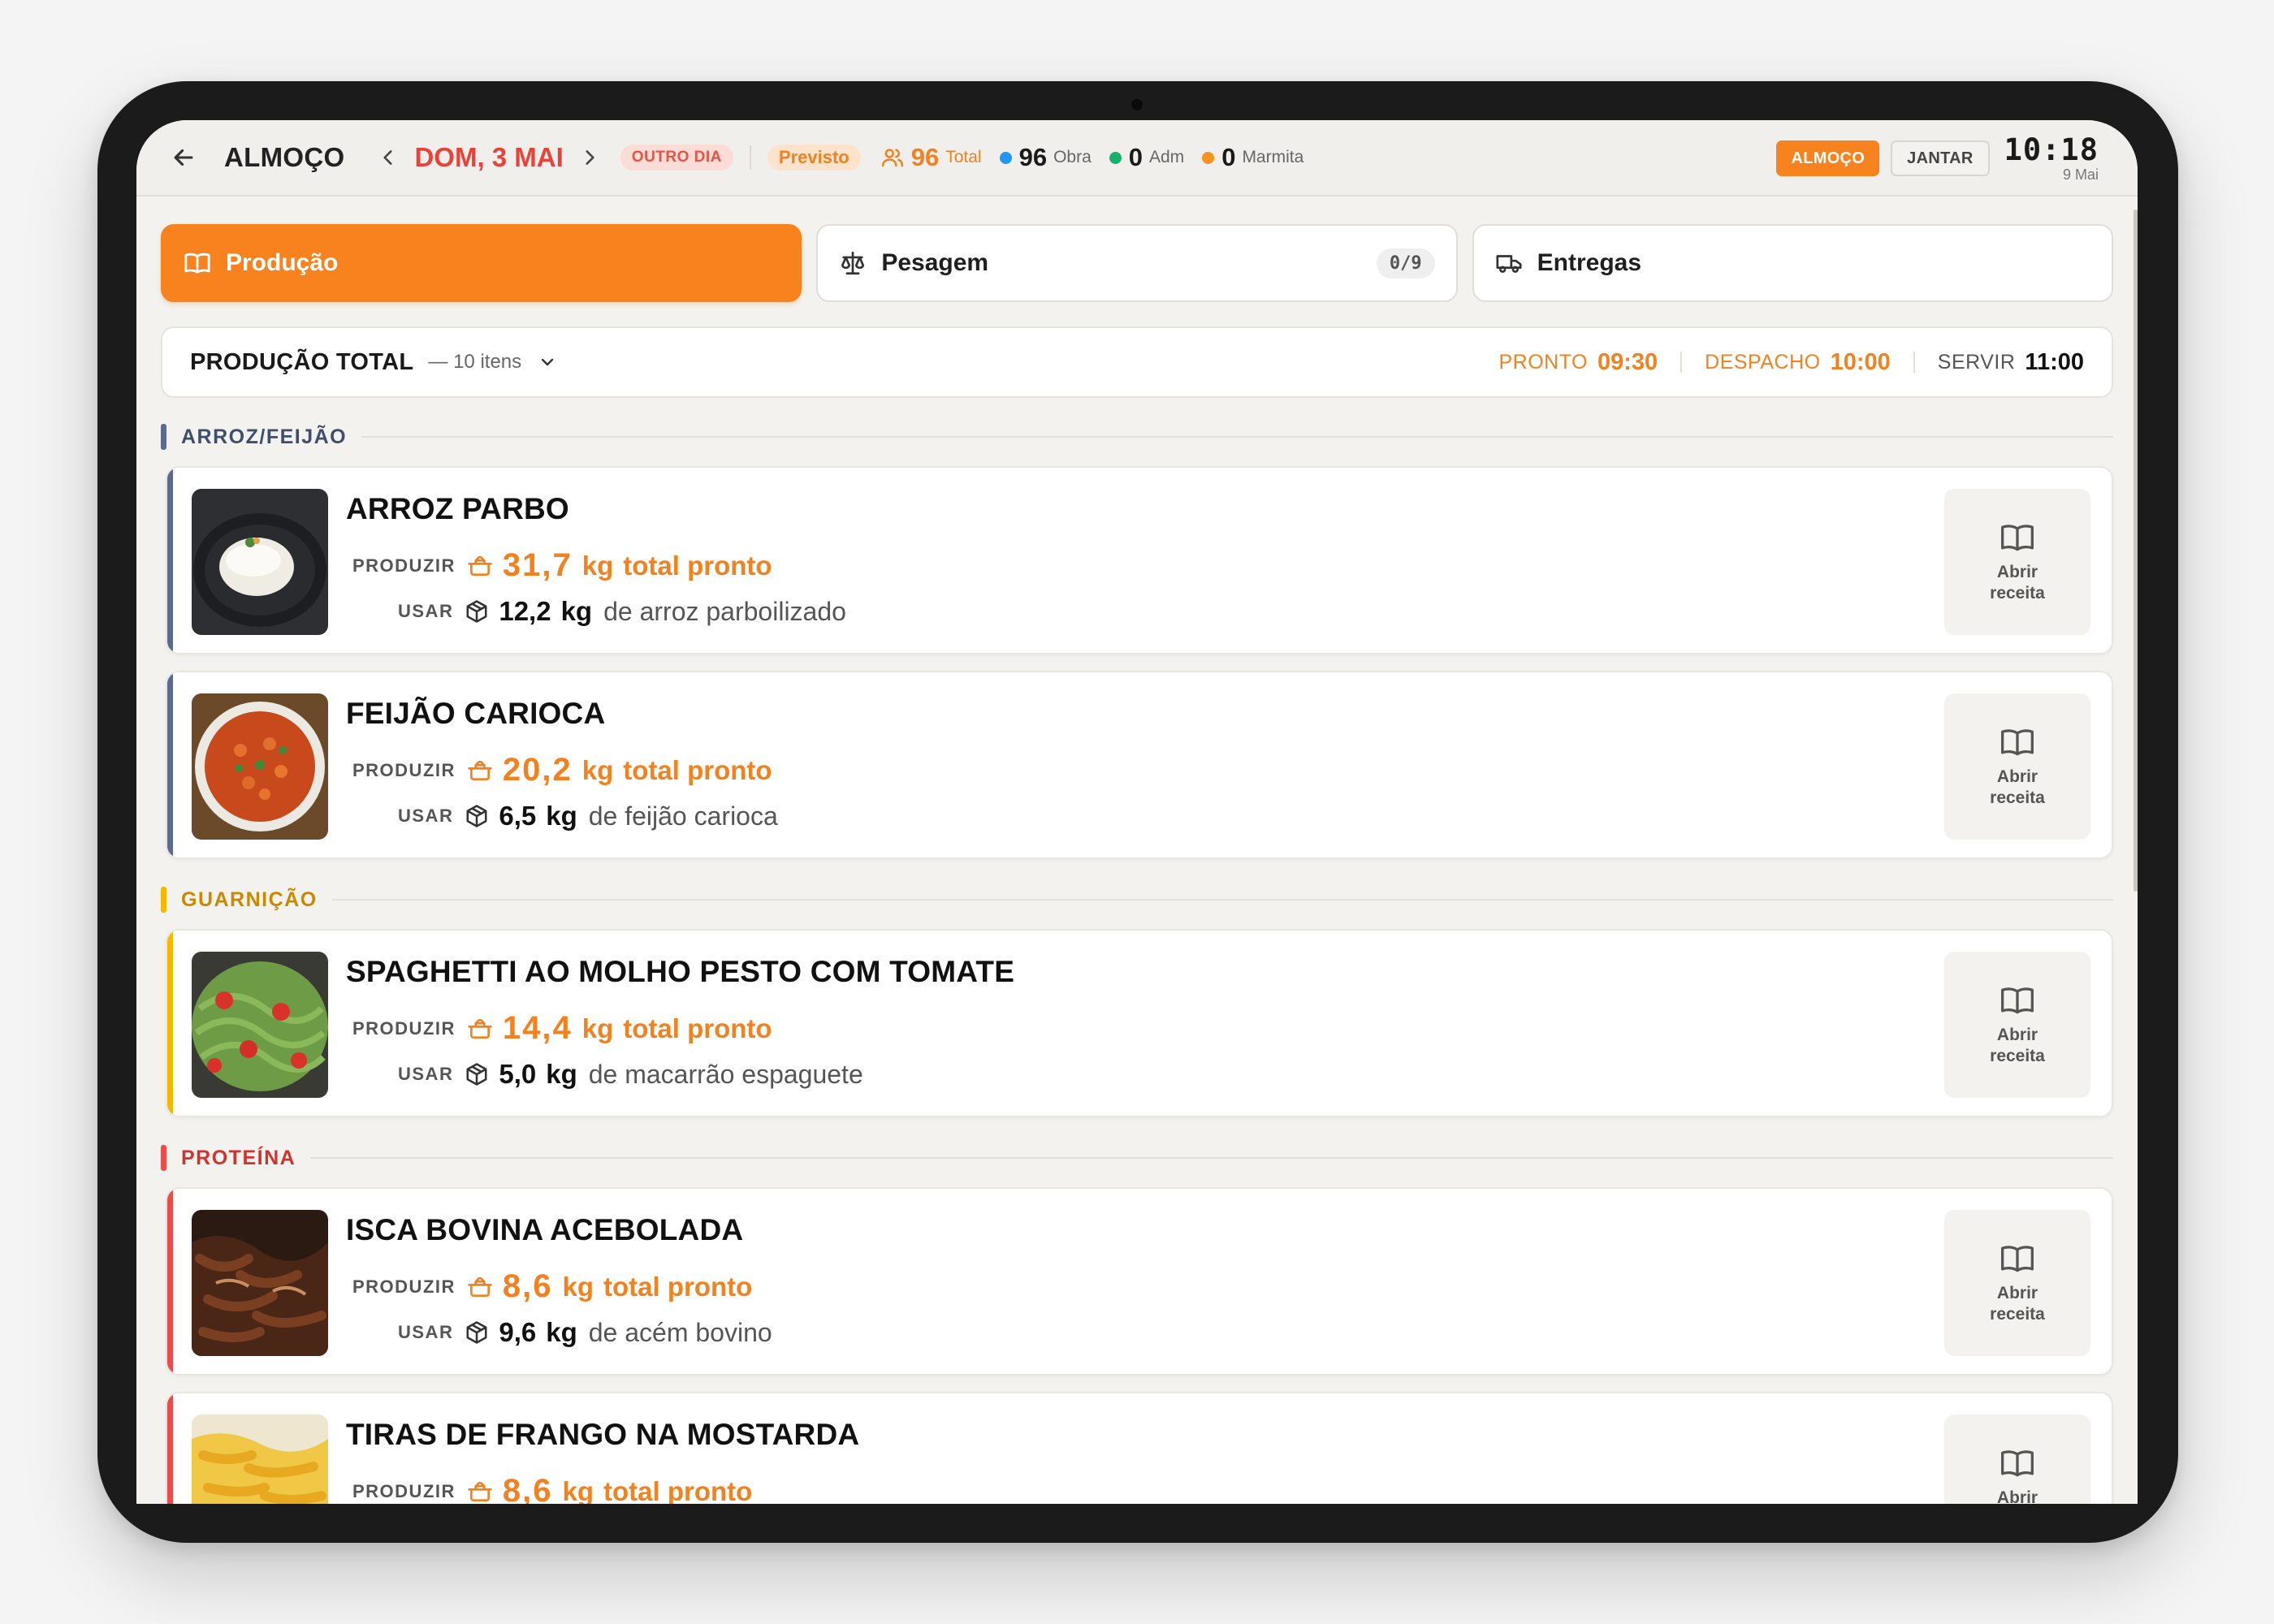  Describe the element at coordinates (264, 436) in the screenshot. I see `section-name: ARROZ/FEIJÃO` at that location.